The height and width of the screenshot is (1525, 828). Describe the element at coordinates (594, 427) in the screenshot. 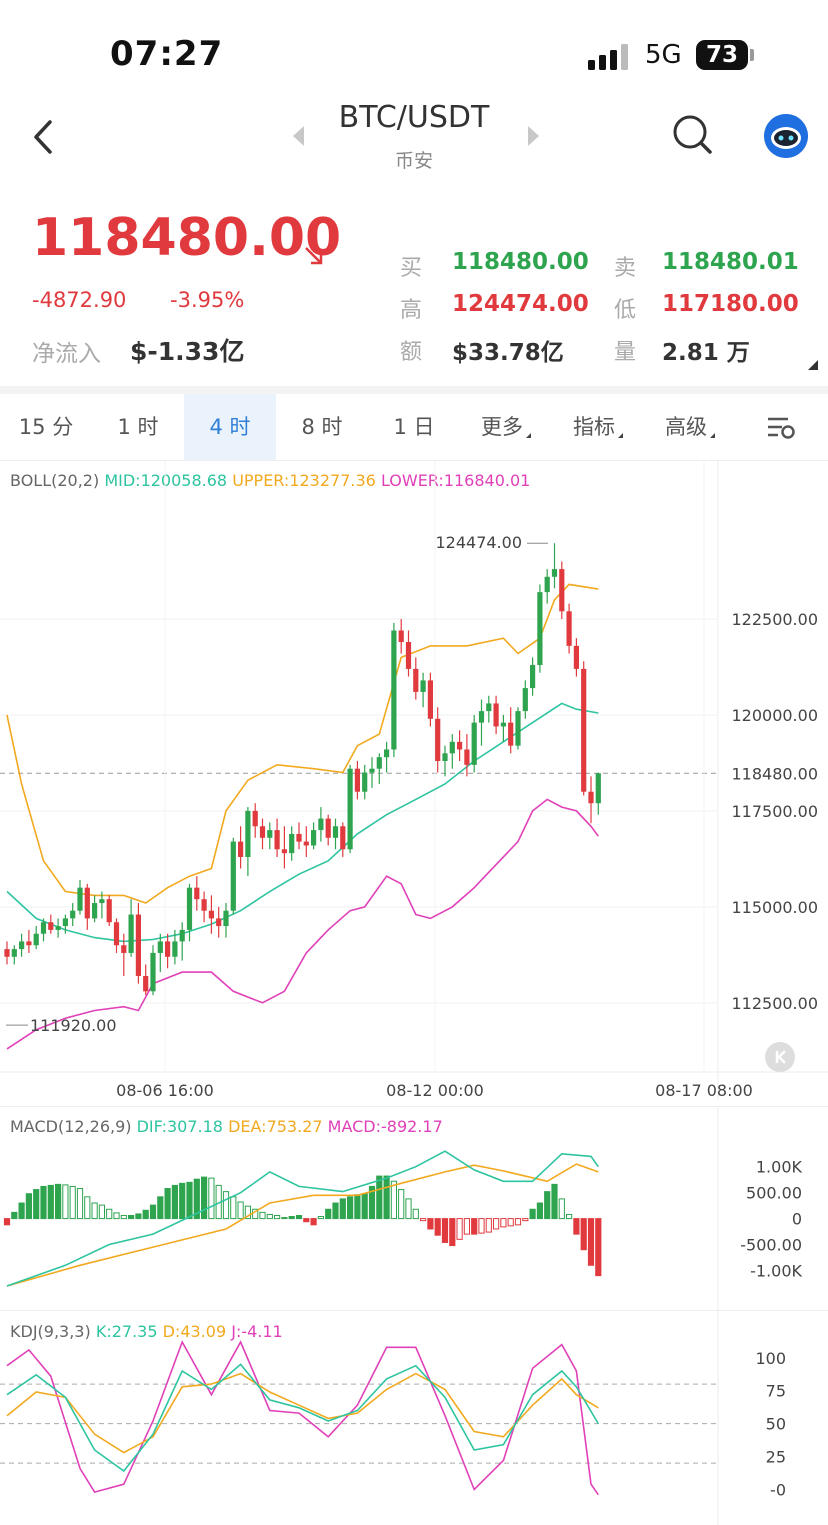

I see `tab-label: 指标` at that location.